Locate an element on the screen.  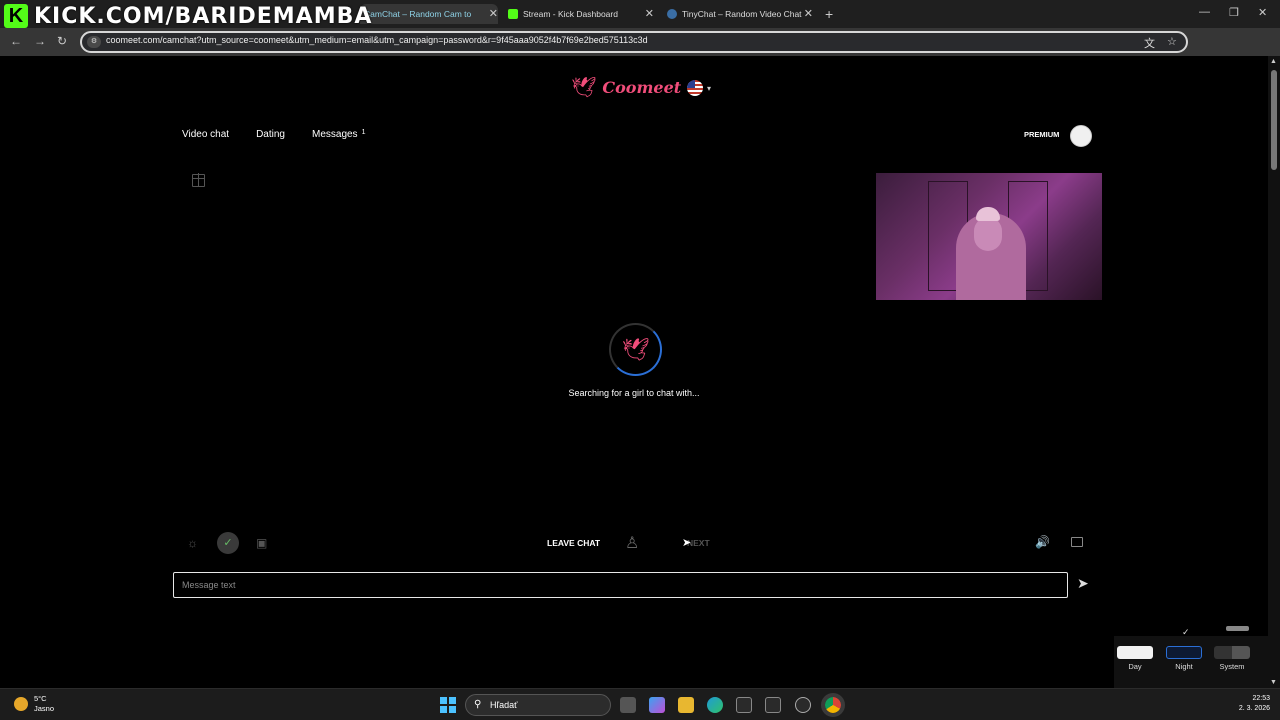
tab-kick-dashboard: Stream - Kick Dashboard ✕ is located at coordinates (581, 14).